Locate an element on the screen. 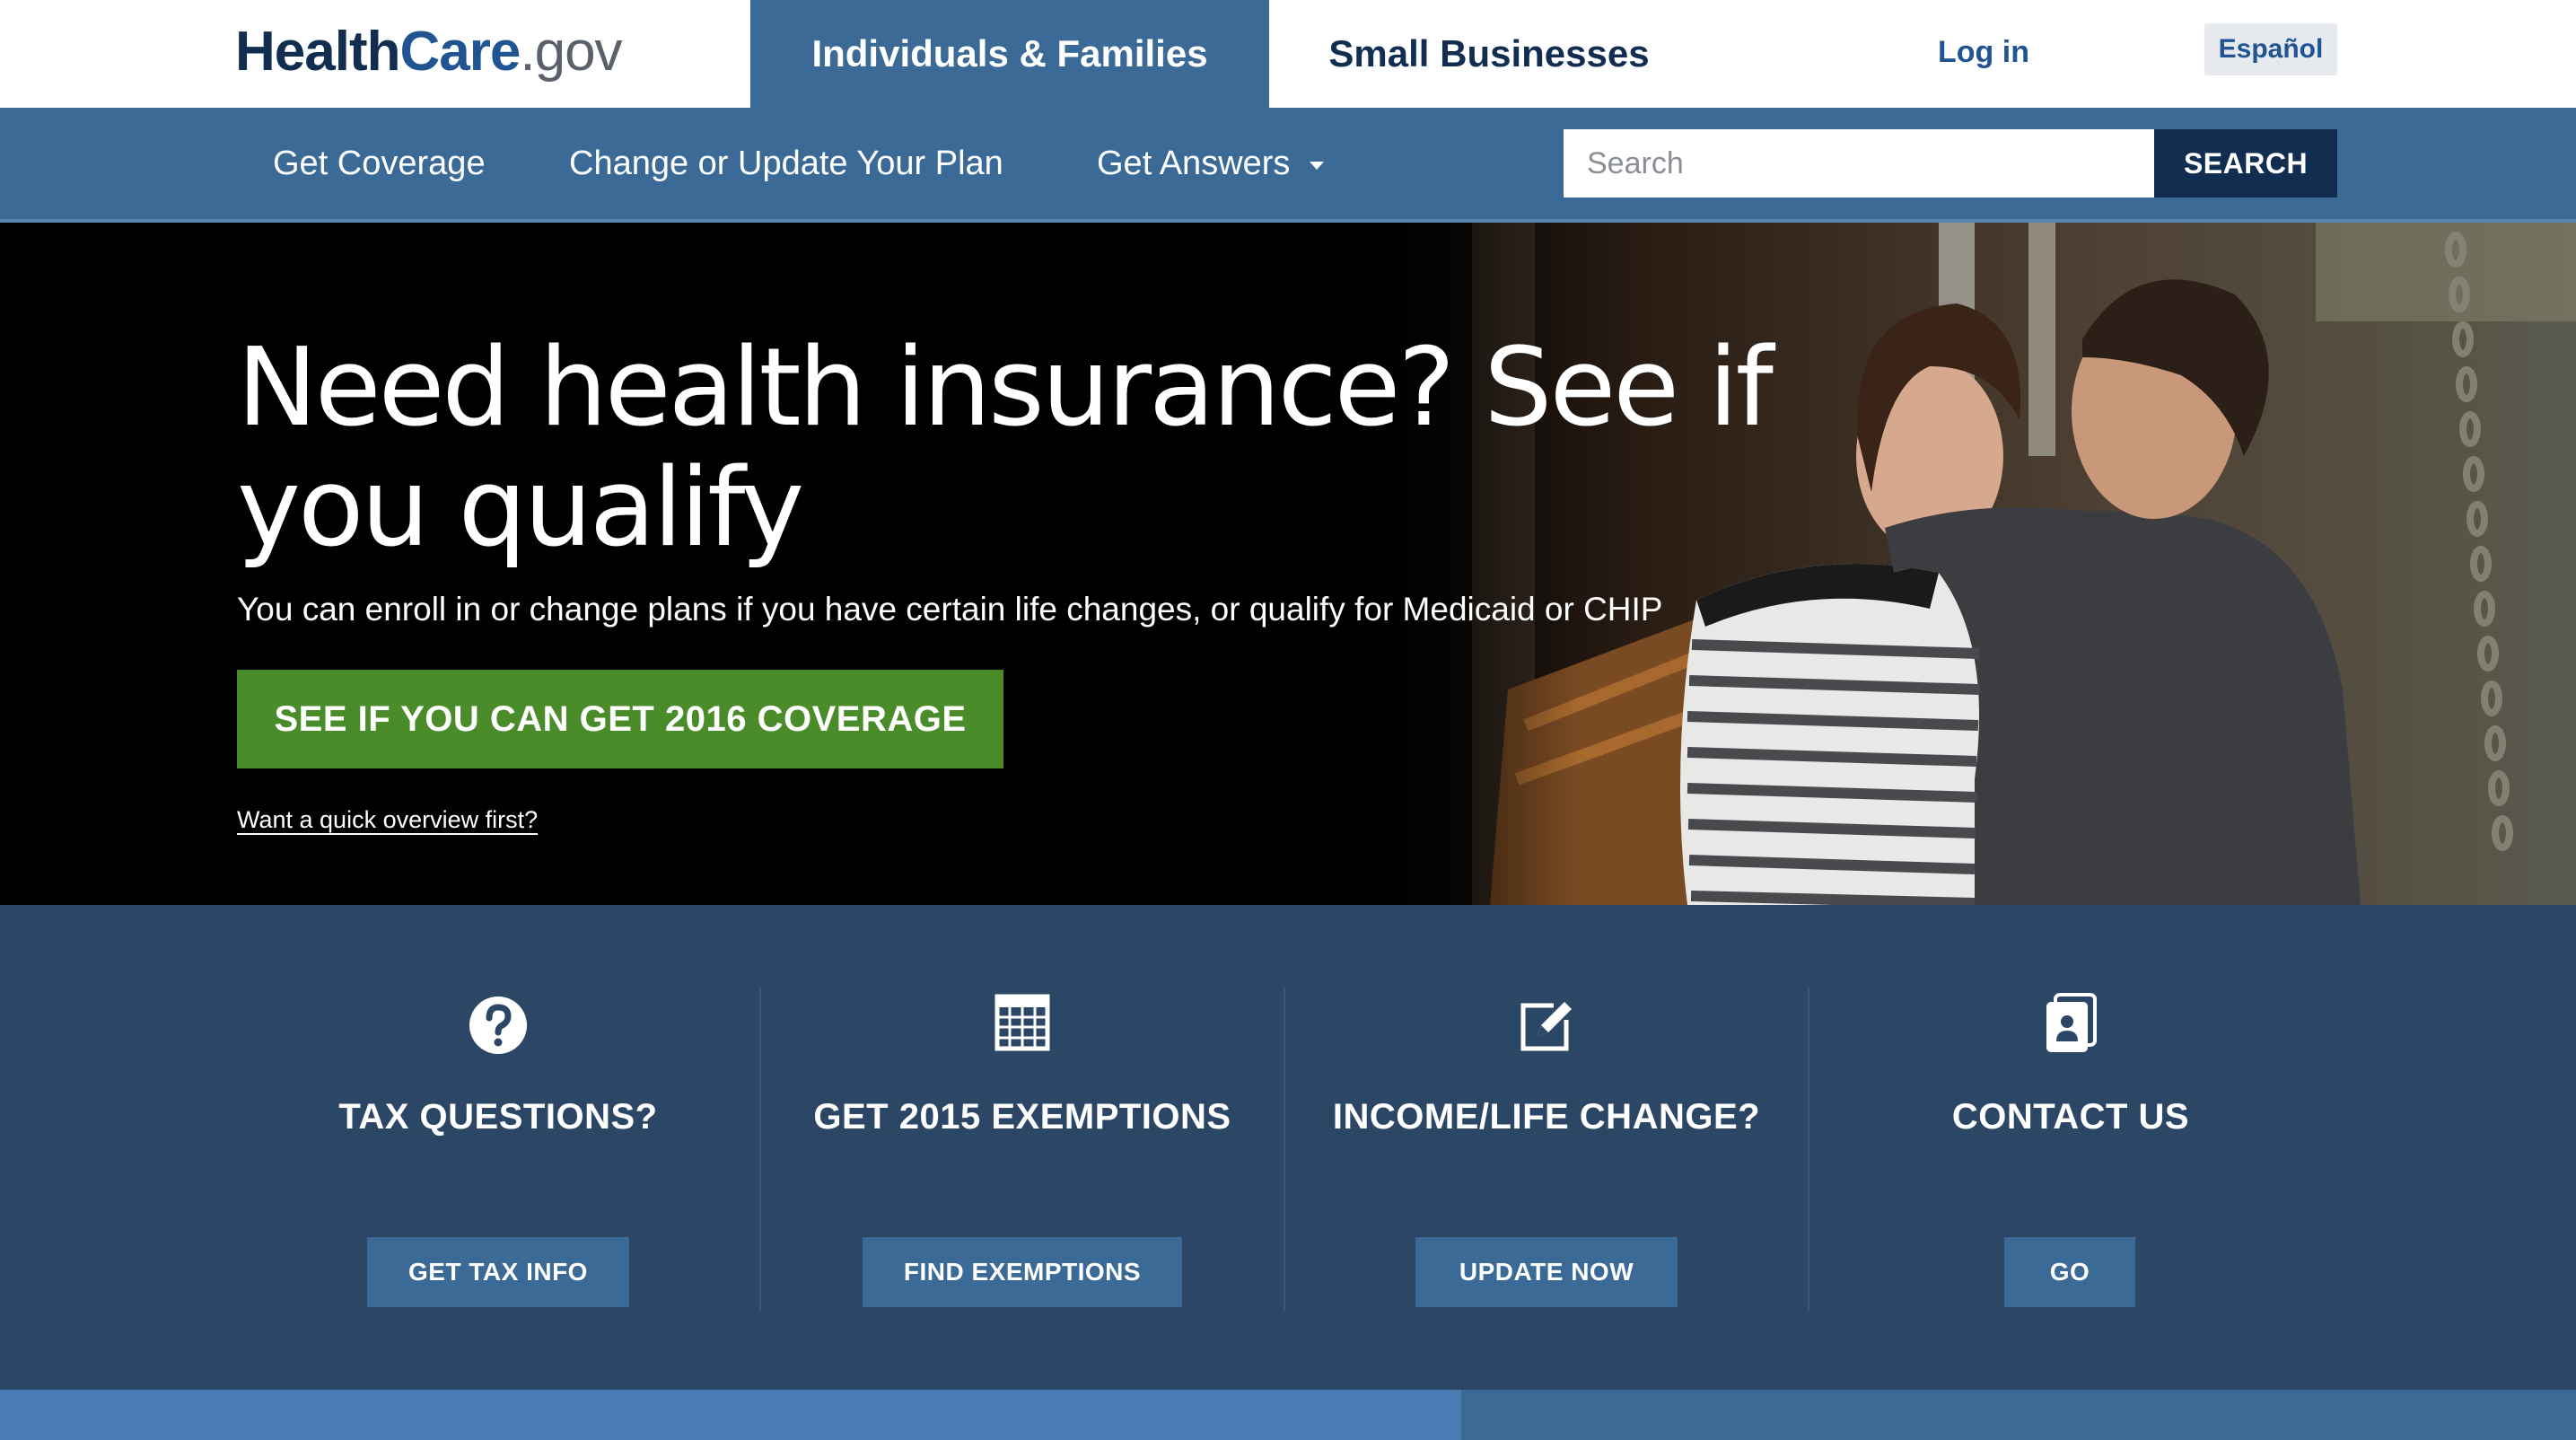  contact-go-button: GO is located at coordinates (2069, 1272).